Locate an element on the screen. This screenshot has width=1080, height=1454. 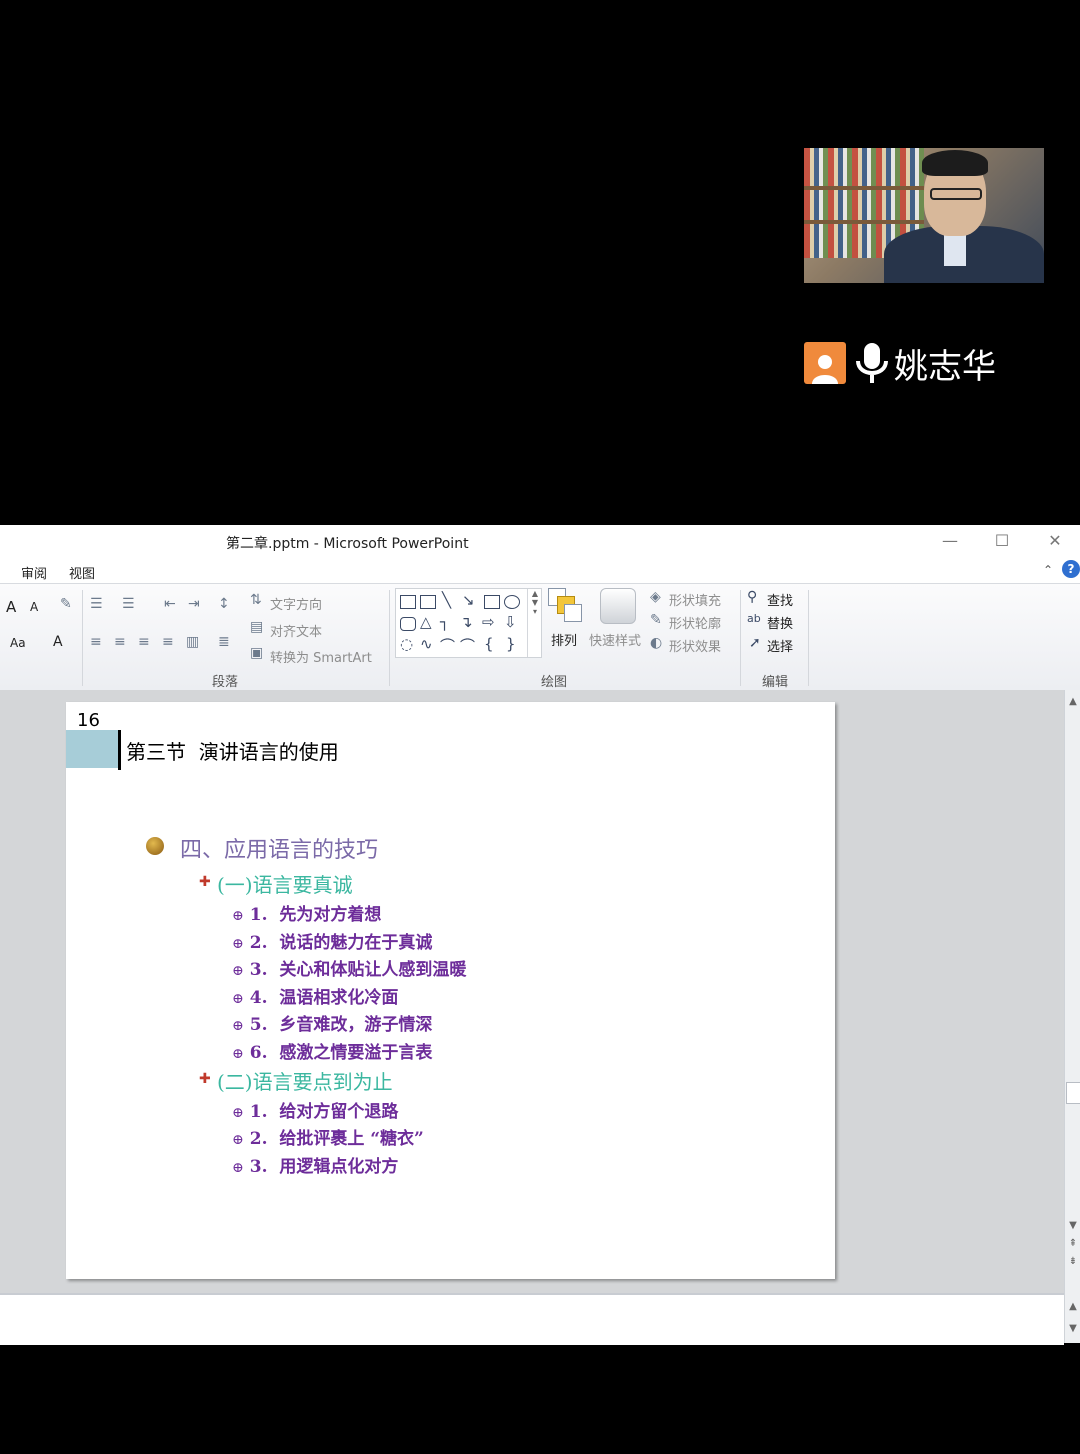
drawing-group-label: 绘图 is located at coordinates (554, 682).